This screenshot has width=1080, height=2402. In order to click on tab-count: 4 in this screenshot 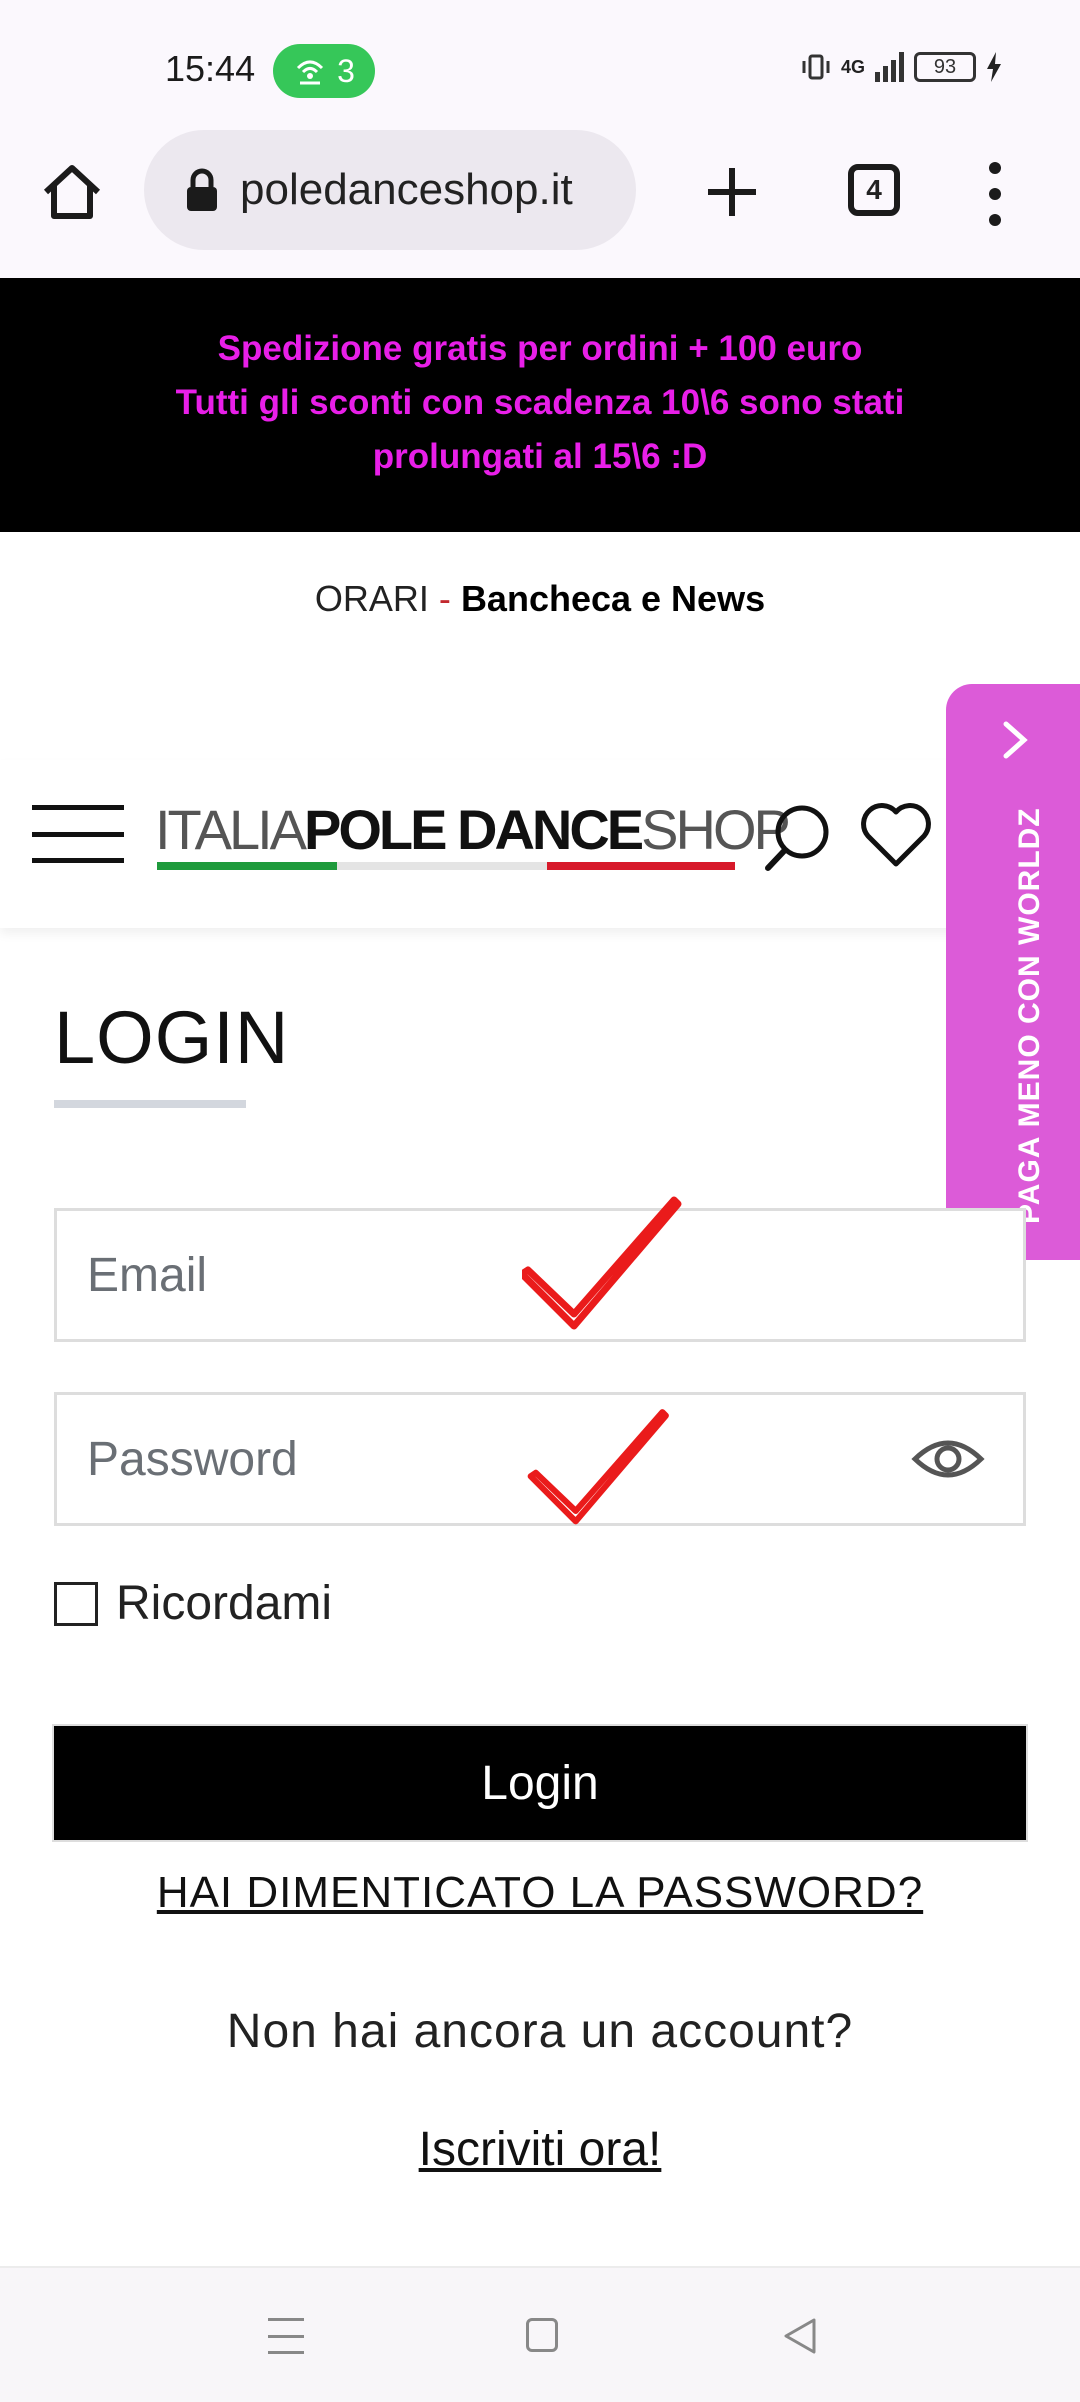, I will do `click(874, 189)`.